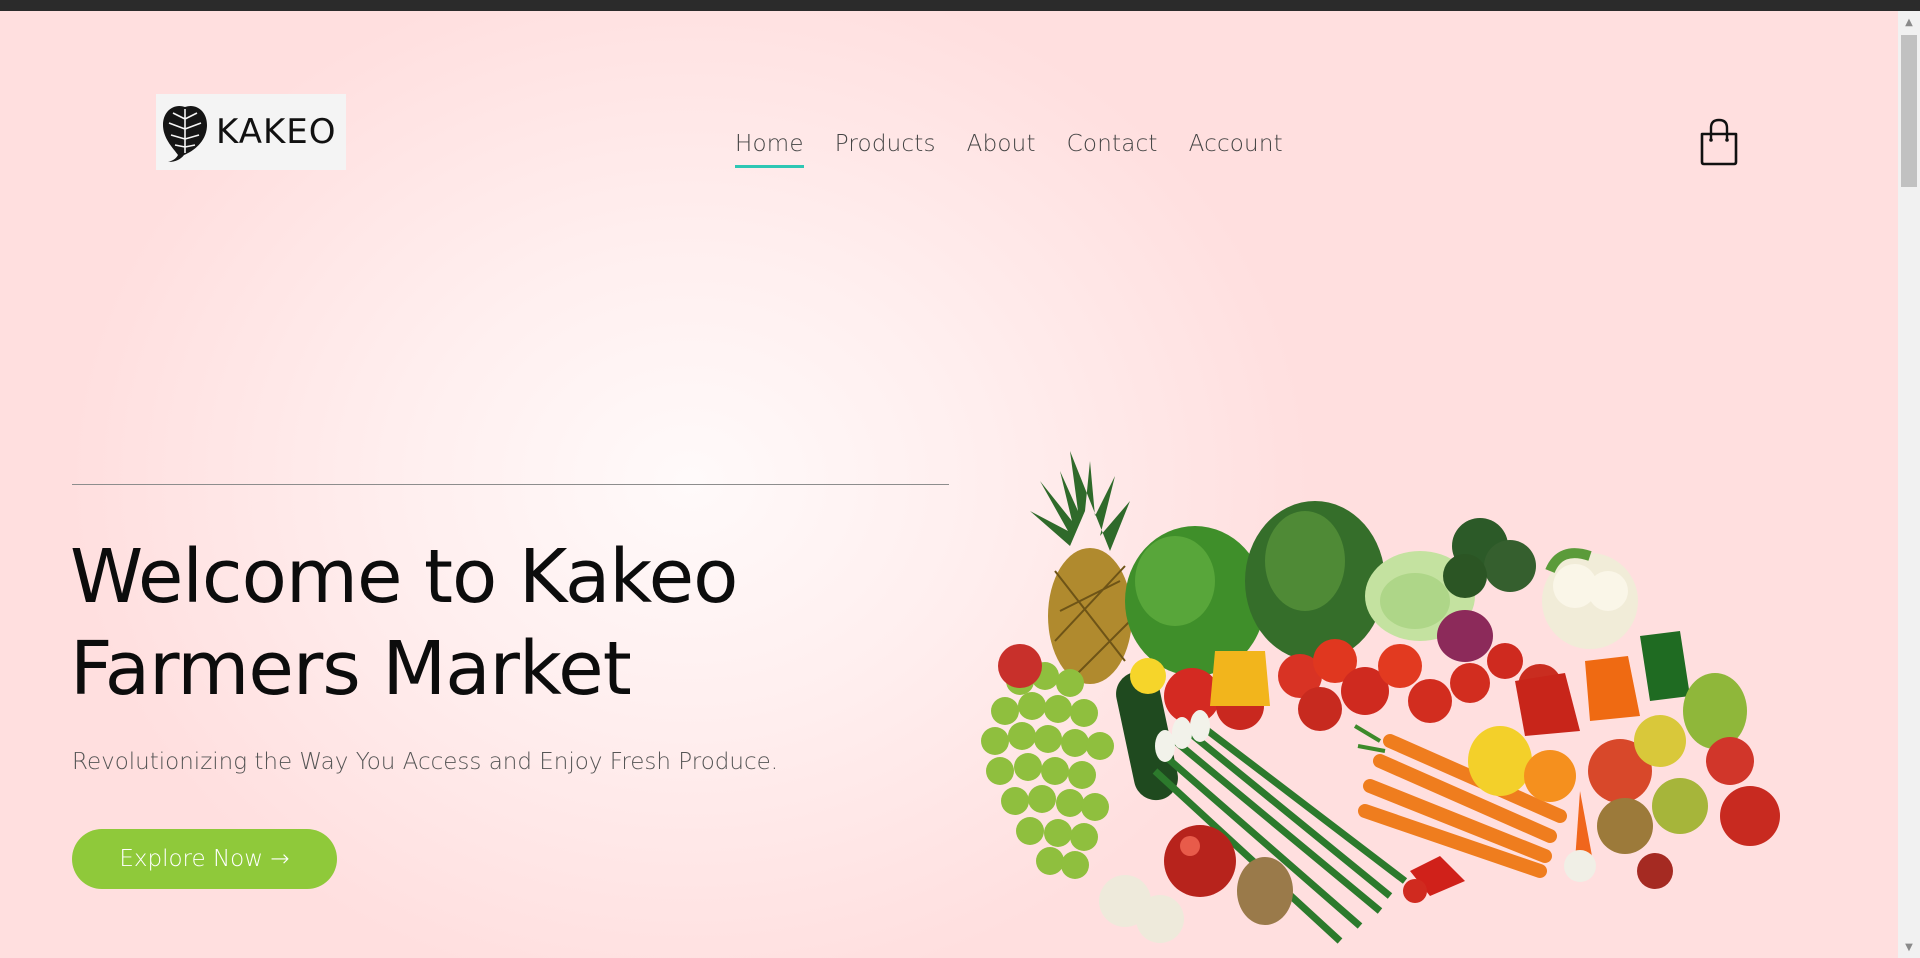  What do you see at coordinates (1909, 484) in the screenshot?
I see `vertical-scrollbar: ▲ ▼` at bounding box center [1909, 484].